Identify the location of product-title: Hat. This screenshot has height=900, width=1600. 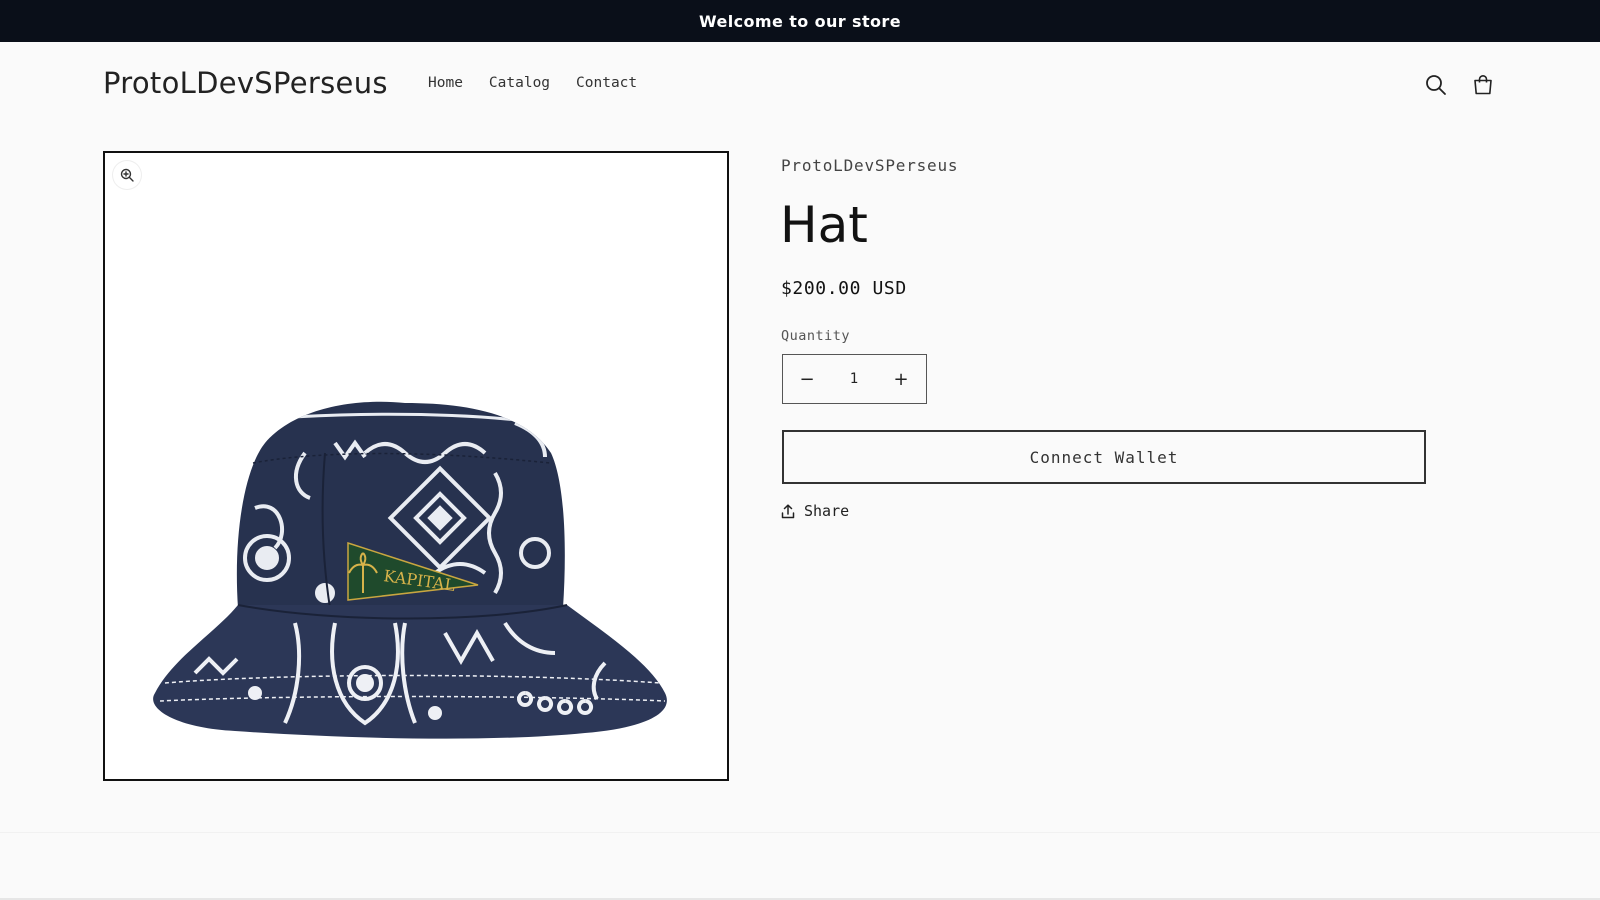
(824, 225).